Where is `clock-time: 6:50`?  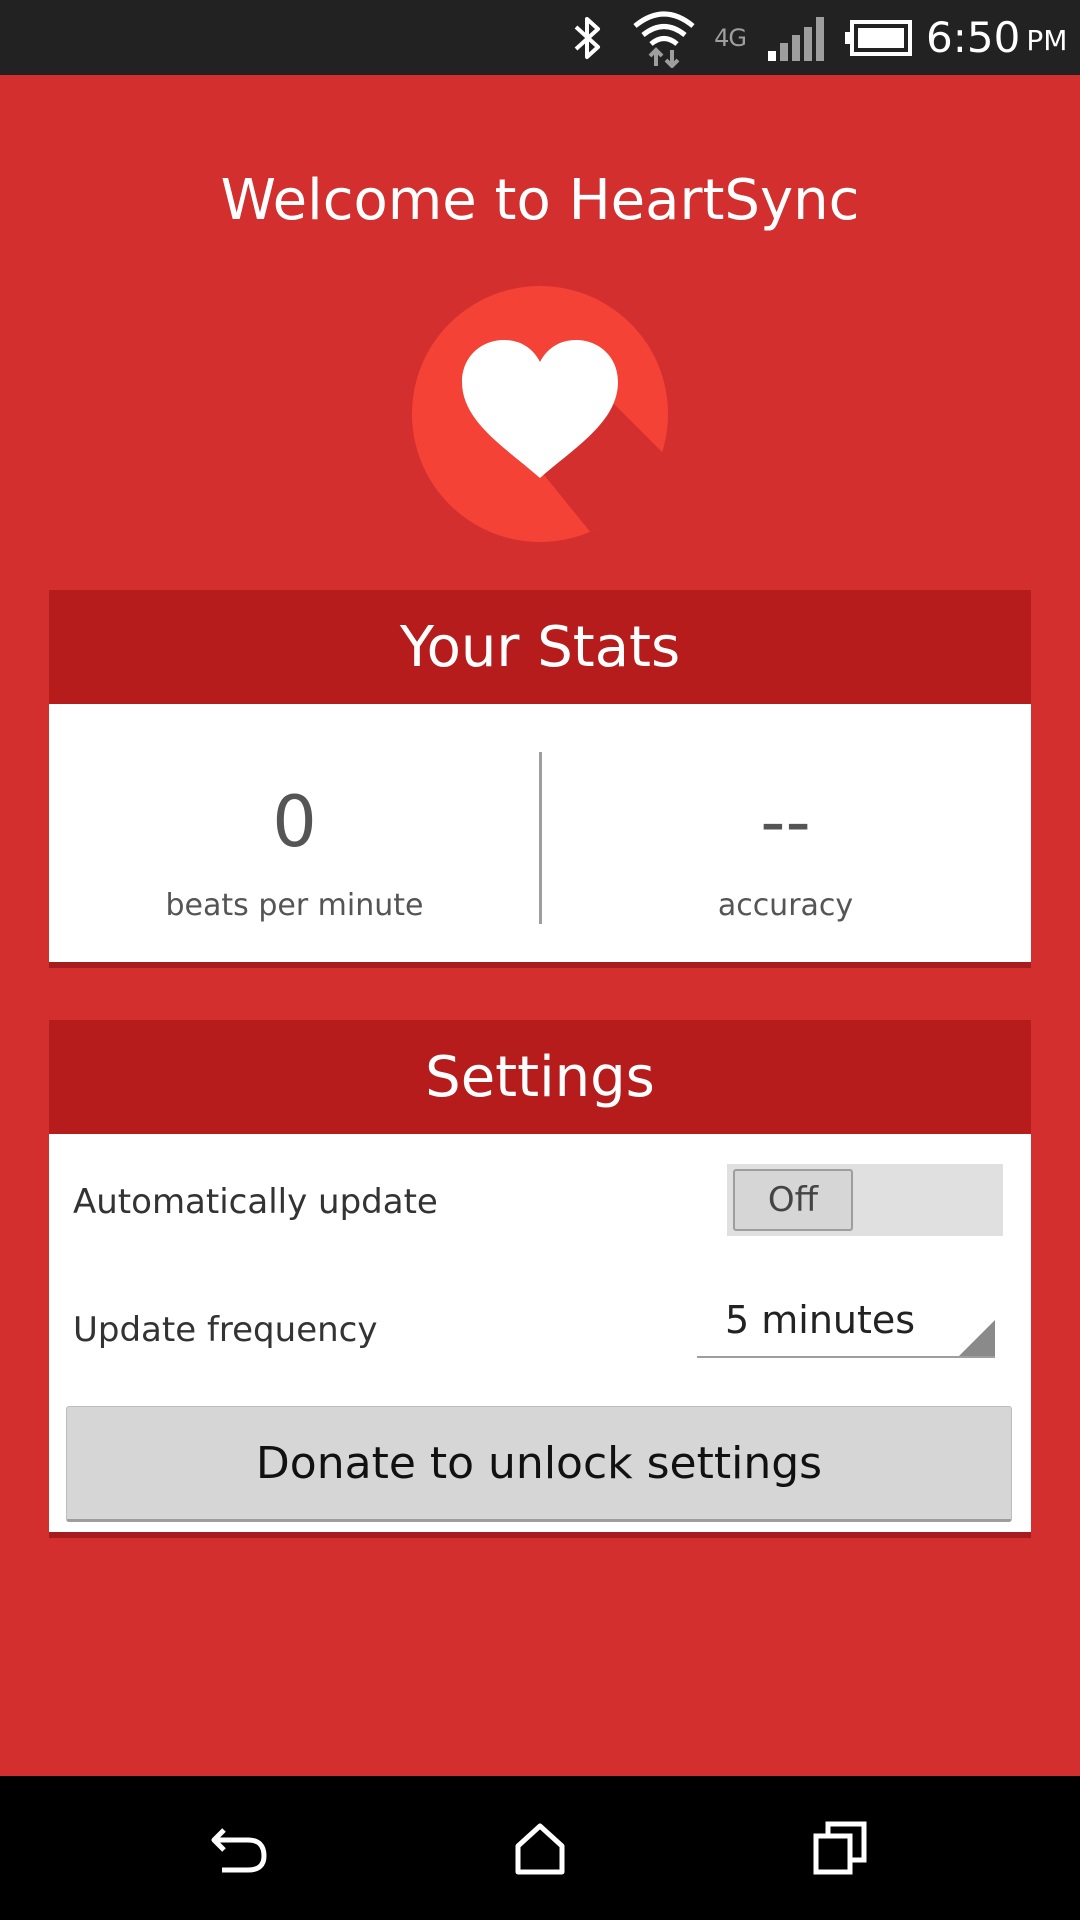
clock-time: 6:50 is located at coordinates (973, 37).